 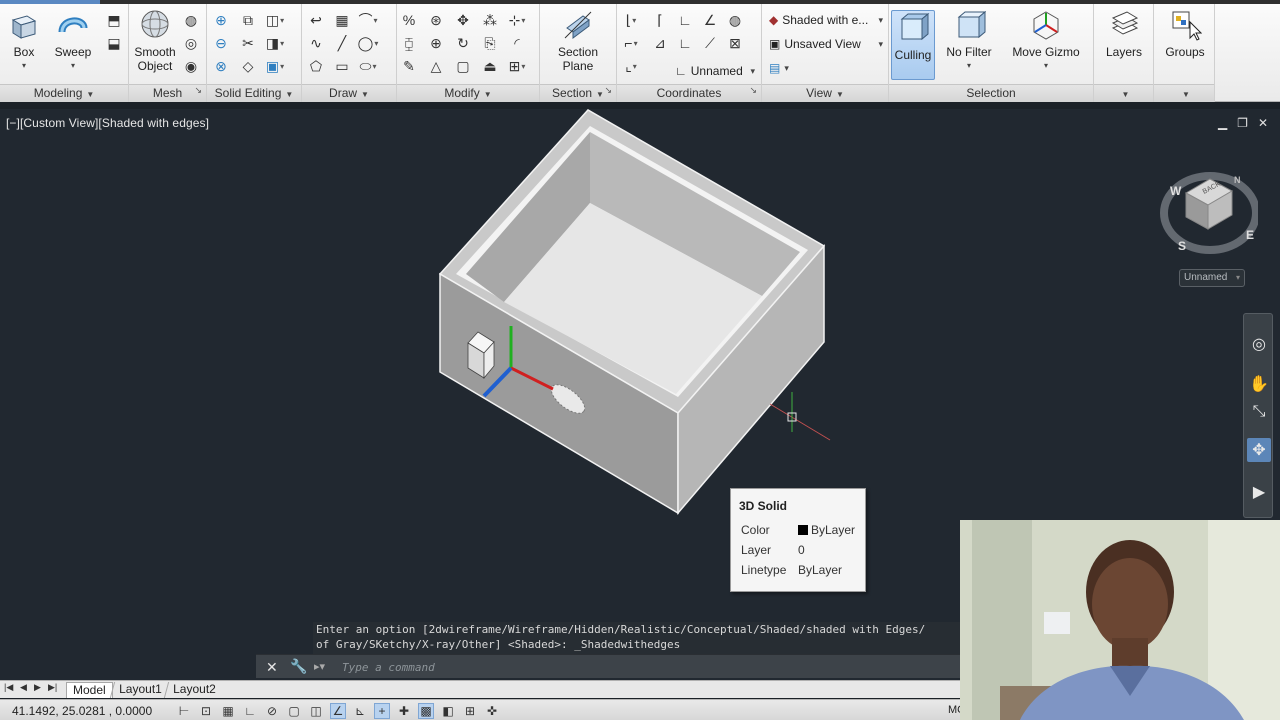 What do you see at coordinates (470, 711) in the screenshot?
I see `annotation-monitor-icon: ⊞` at bounding box center [470, 711].